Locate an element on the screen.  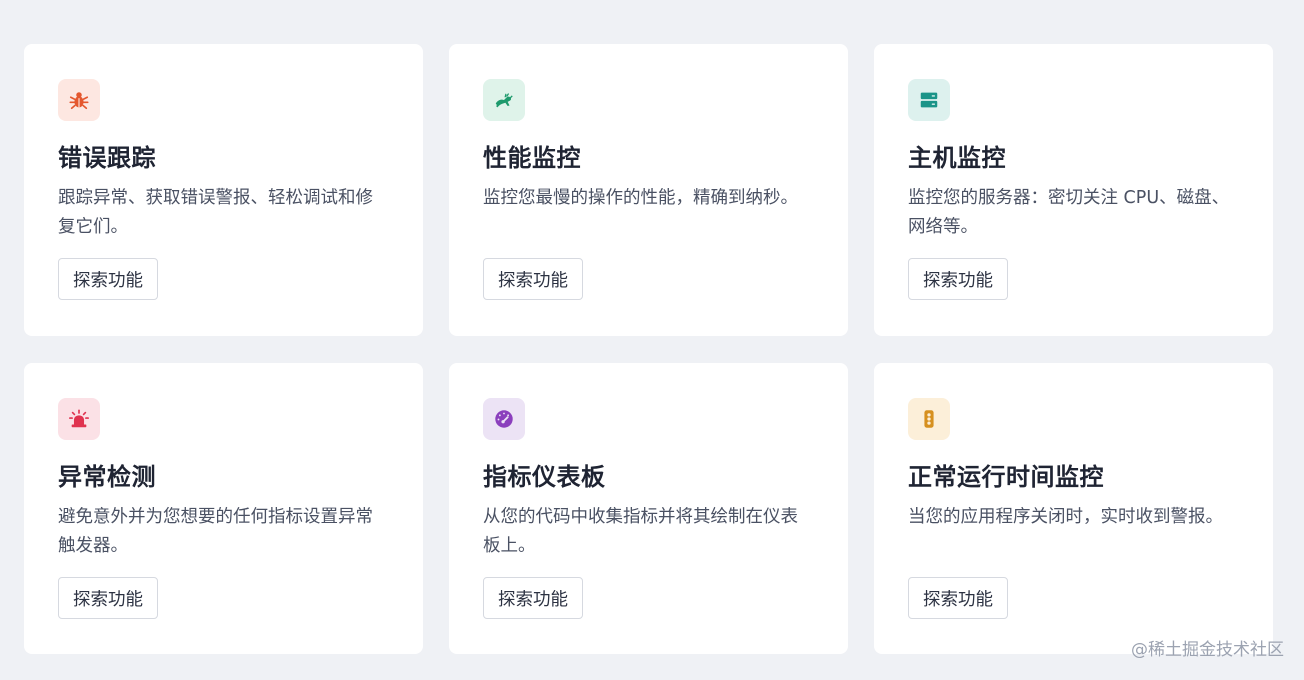
card-description: 监控您最慢的操作的性能，精确到纳秒。 is located at coordinates (640, 198).